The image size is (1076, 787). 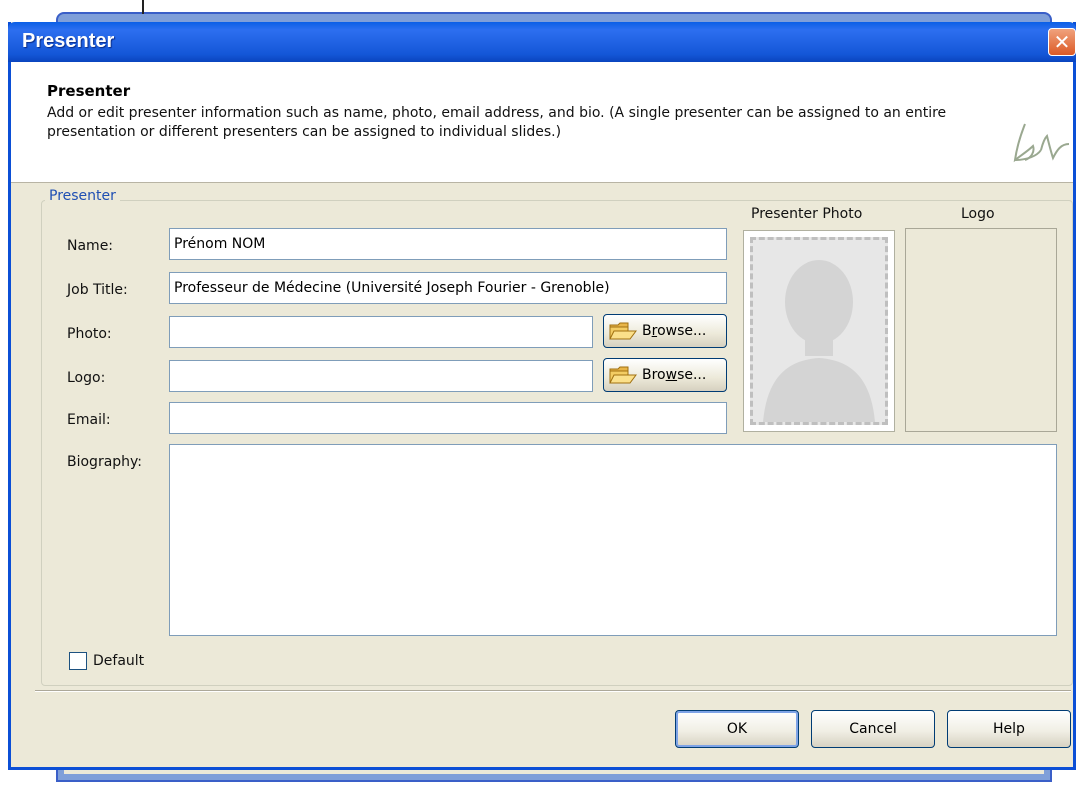 What do you see at coordinates (542, 42) in the screenshot?
I see `title-bar: Presenter ✕` at bounding box center [542, 42].